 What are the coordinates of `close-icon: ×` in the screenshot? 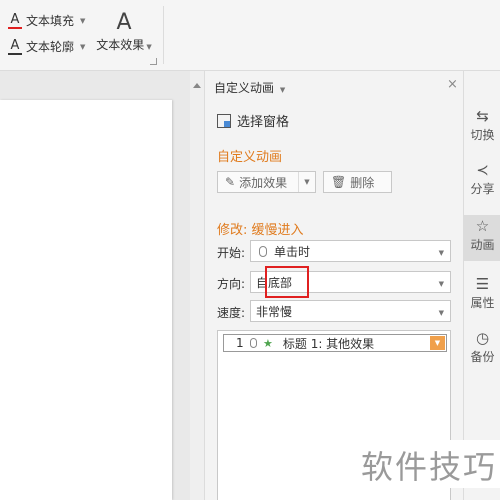 It's located at (452, 84).